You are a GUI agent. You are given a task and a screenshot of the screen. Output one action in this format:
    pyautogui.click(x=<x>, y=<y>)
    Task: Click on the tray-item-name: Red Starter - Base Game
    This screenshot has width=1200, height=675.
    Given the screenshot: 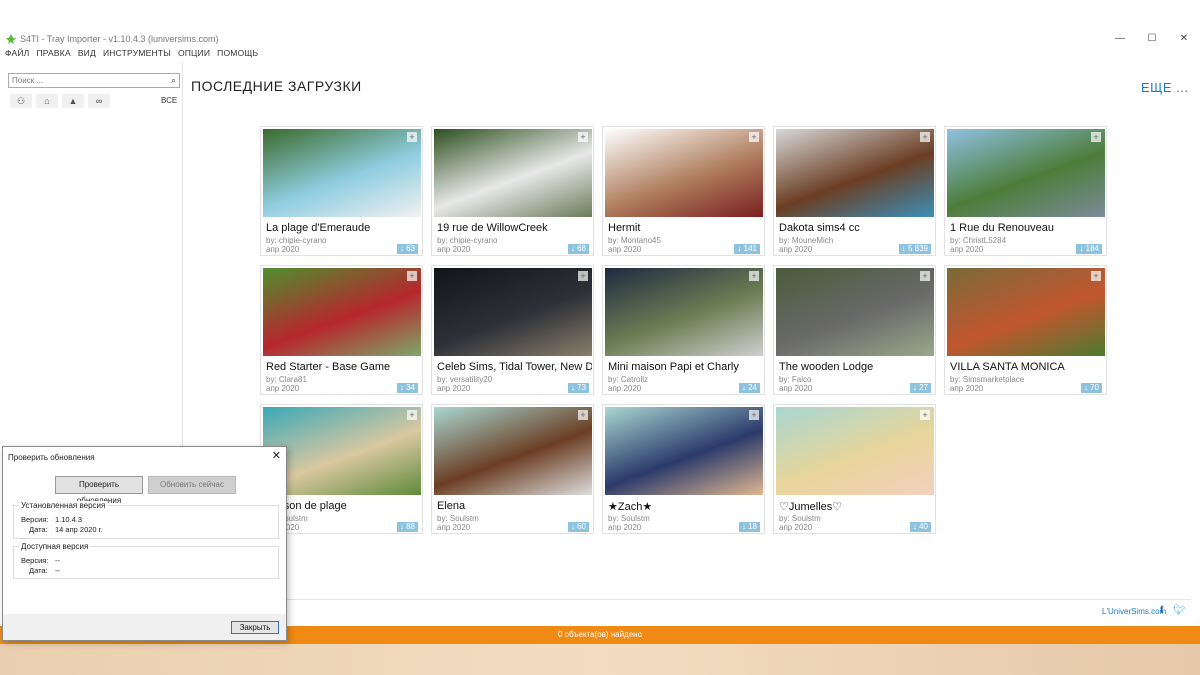 What is the action you would take?
    pyautogui.click(x=328, y=367)
    